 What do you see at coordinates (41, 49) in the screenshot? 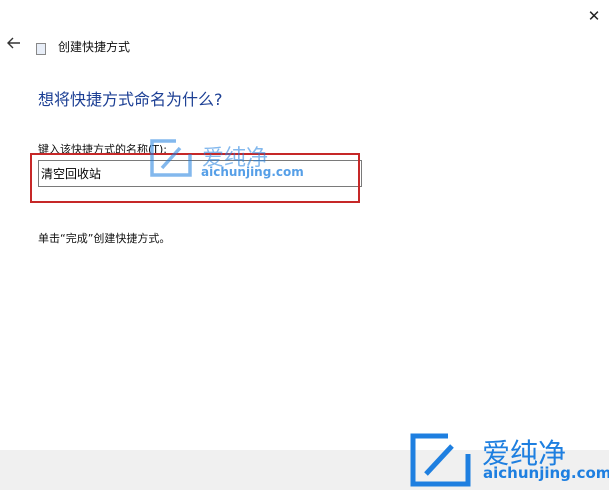
I see `shortcut-wizard-icon` at bounding box center [41, 49].